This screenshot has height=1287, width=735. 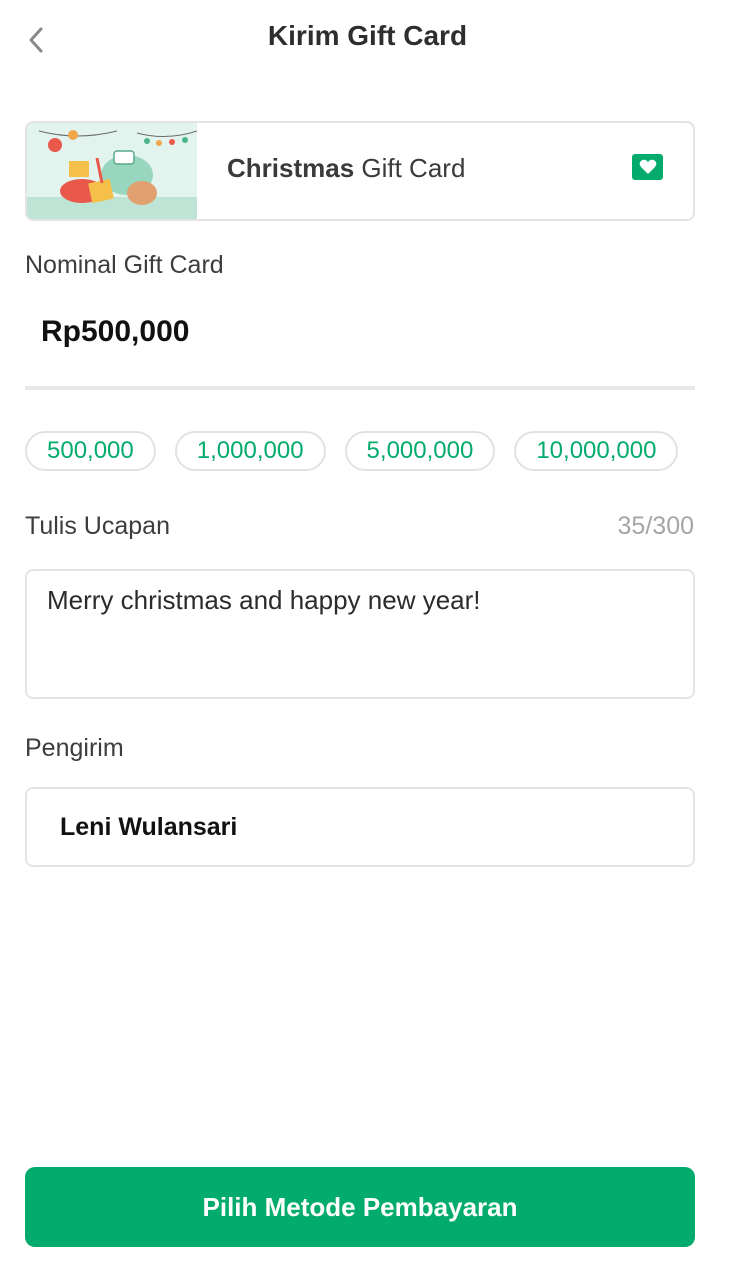 I want to click on nominal-chip: 500,000, so click(x=90, y=451).